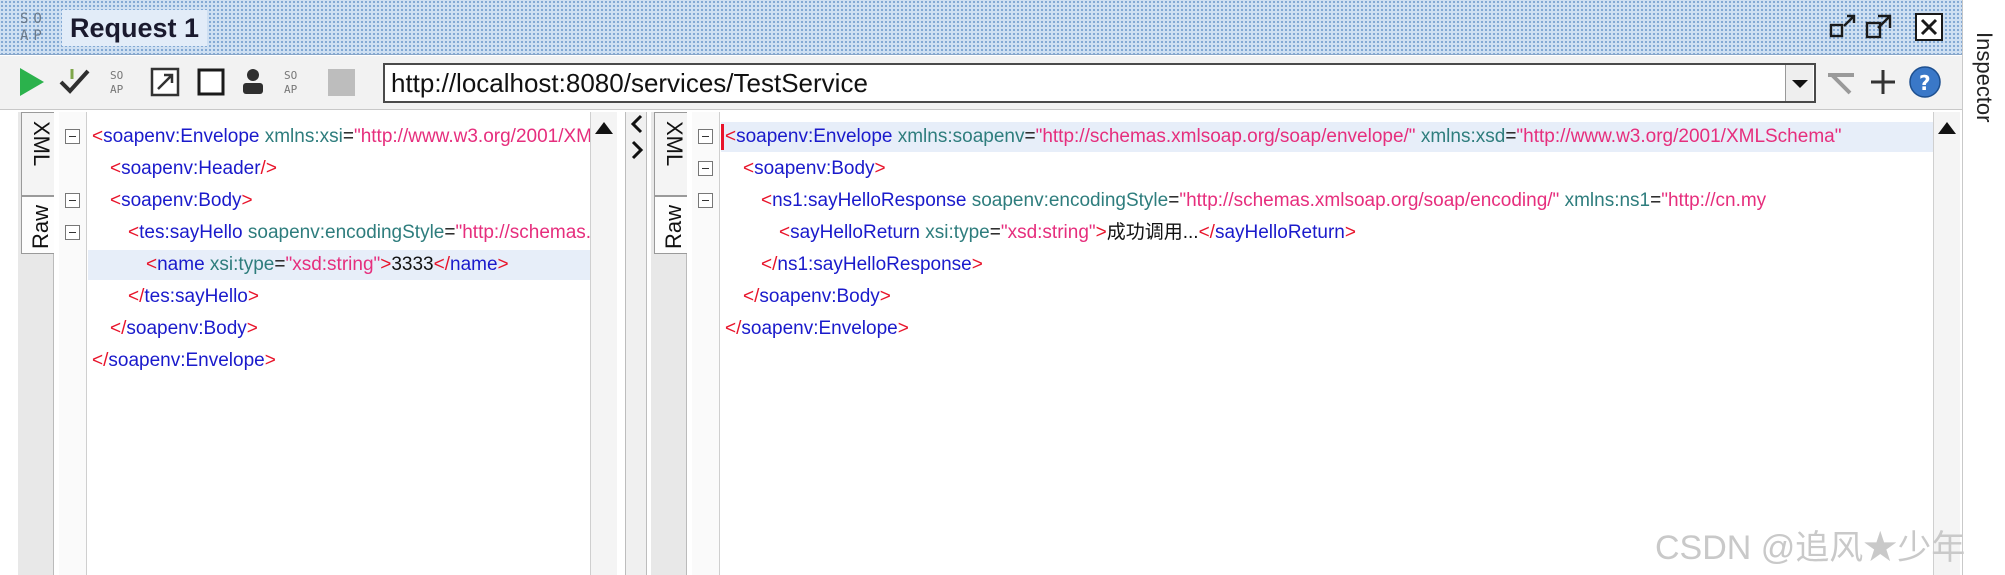  Describe the element at coordinates (1327, 265) in the screenshot. I see `xml-line: </ns1:sayHelloResponse>` at that location.